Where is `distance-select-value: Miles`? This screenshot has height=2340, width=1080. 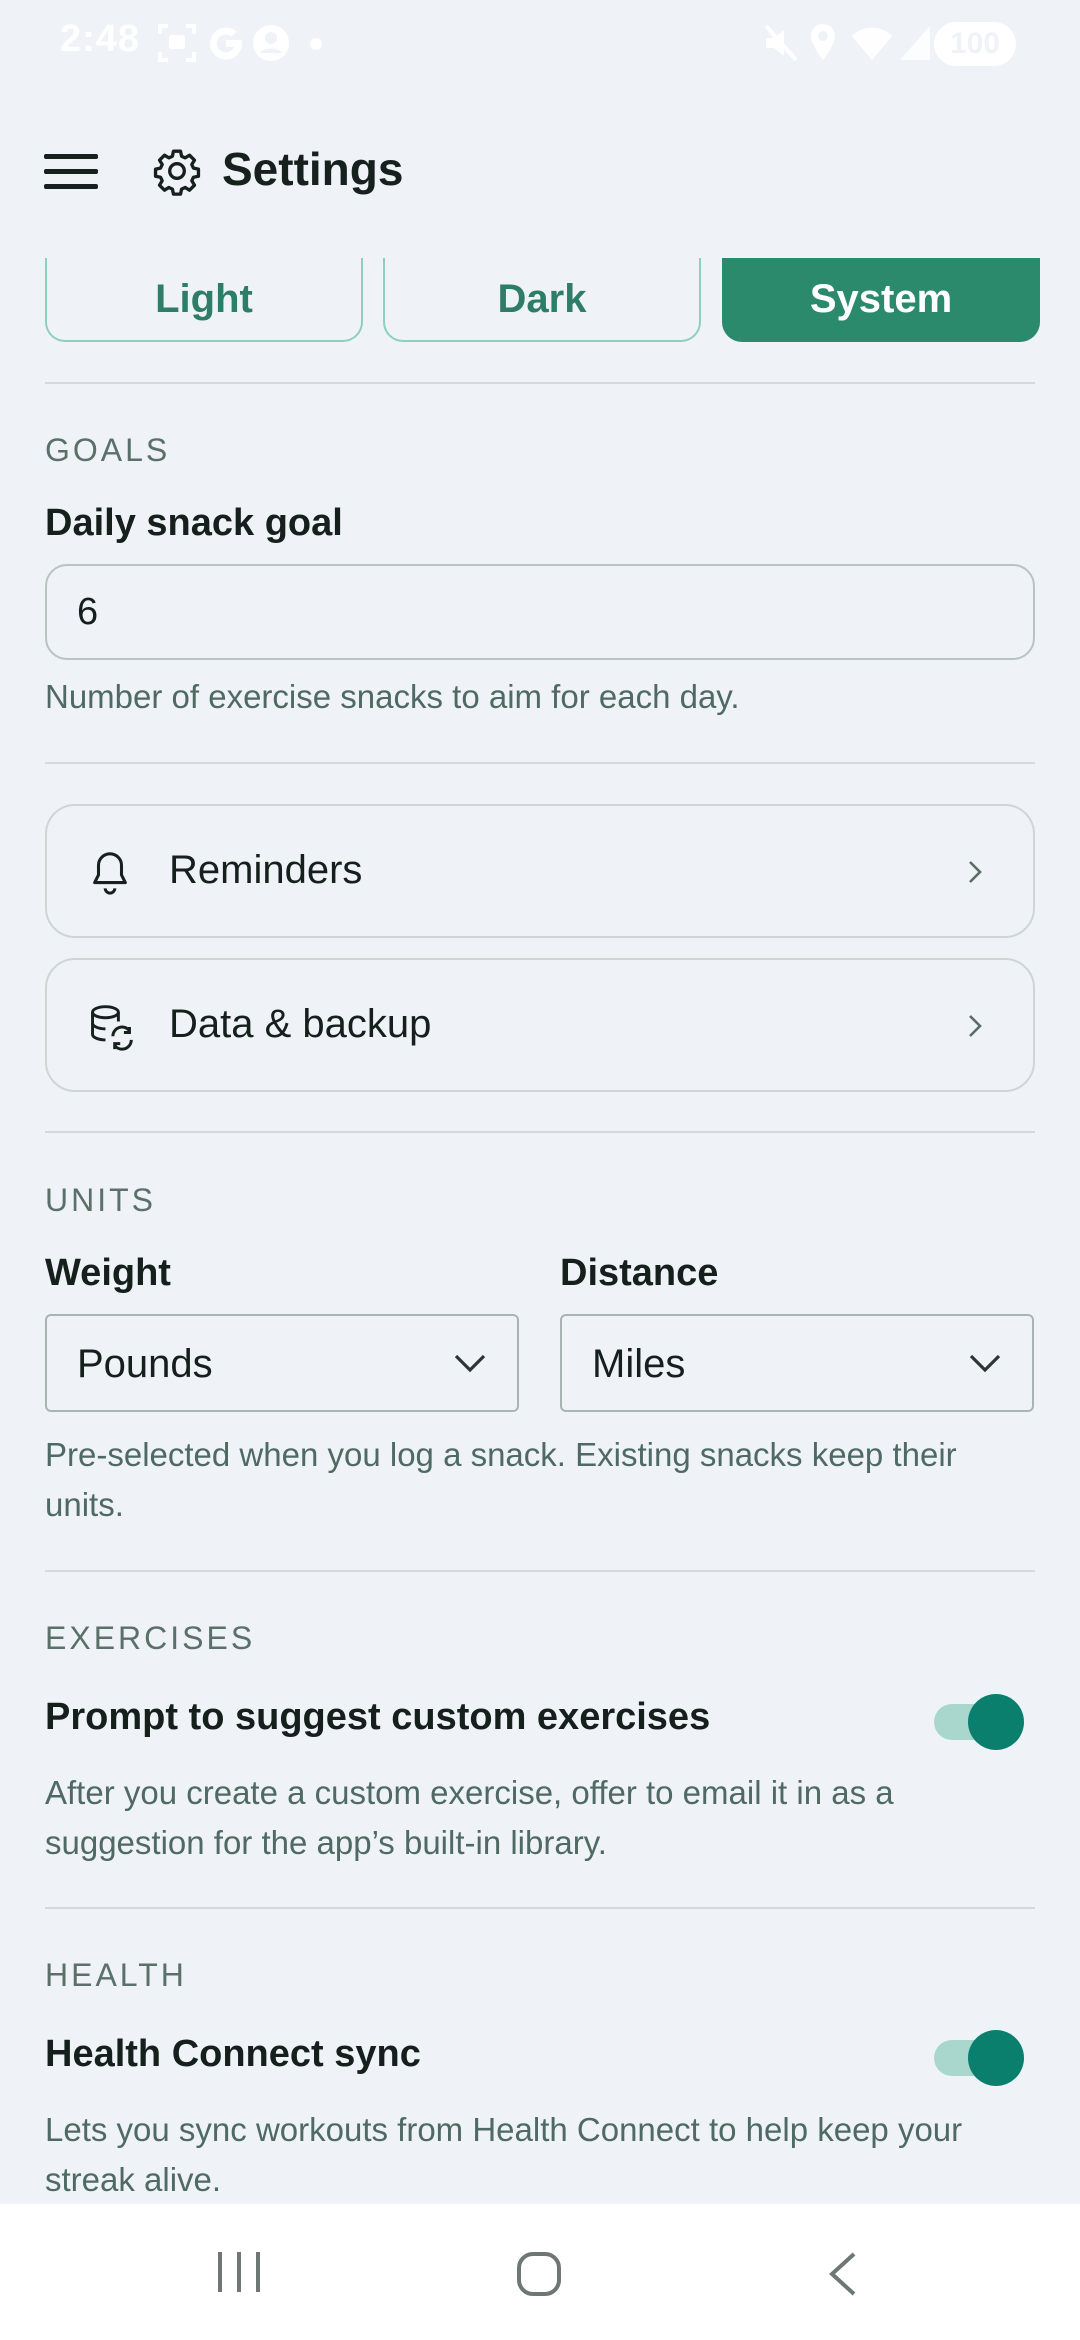
distance-select-value: Miles is located at coordinates (639, 1364).